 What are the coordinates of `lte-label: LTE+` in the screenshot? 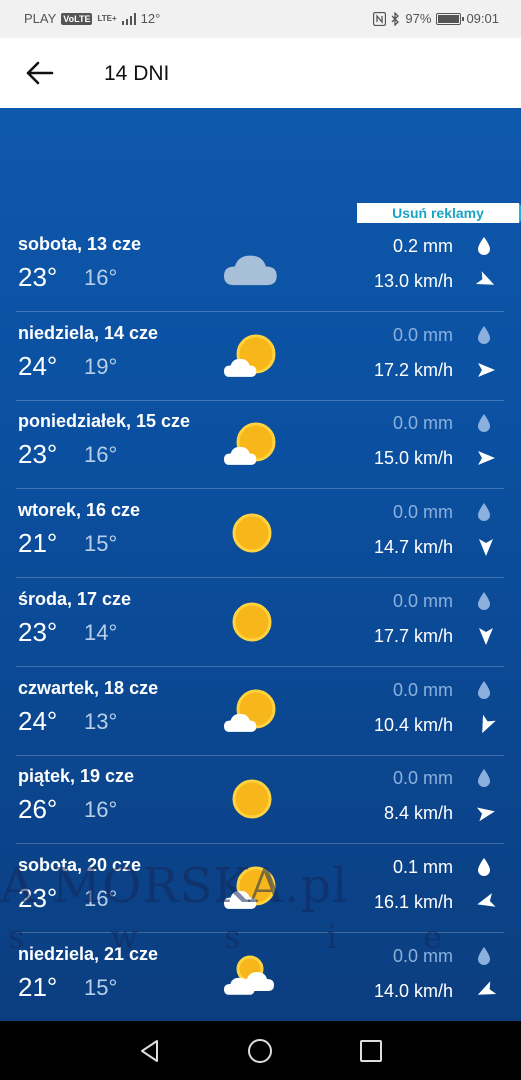 It's located at (107, 18).